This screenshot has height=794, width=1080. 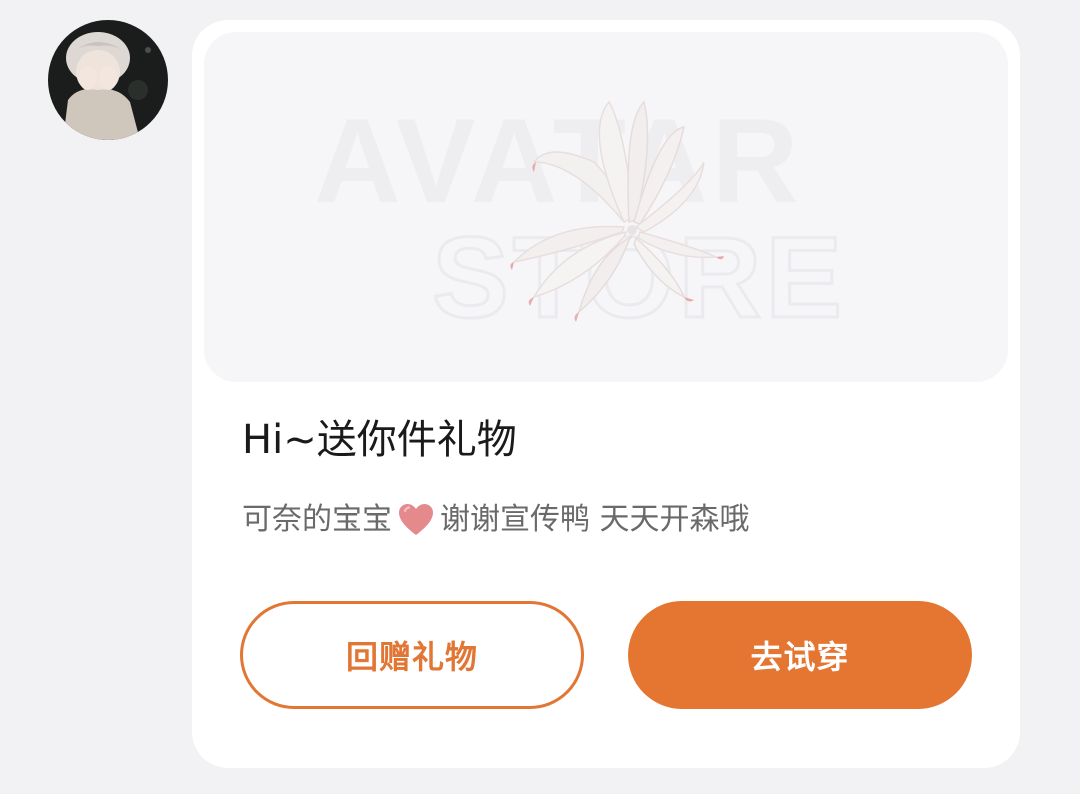 I want to click on heart-icon, so click(x=416, y=520).